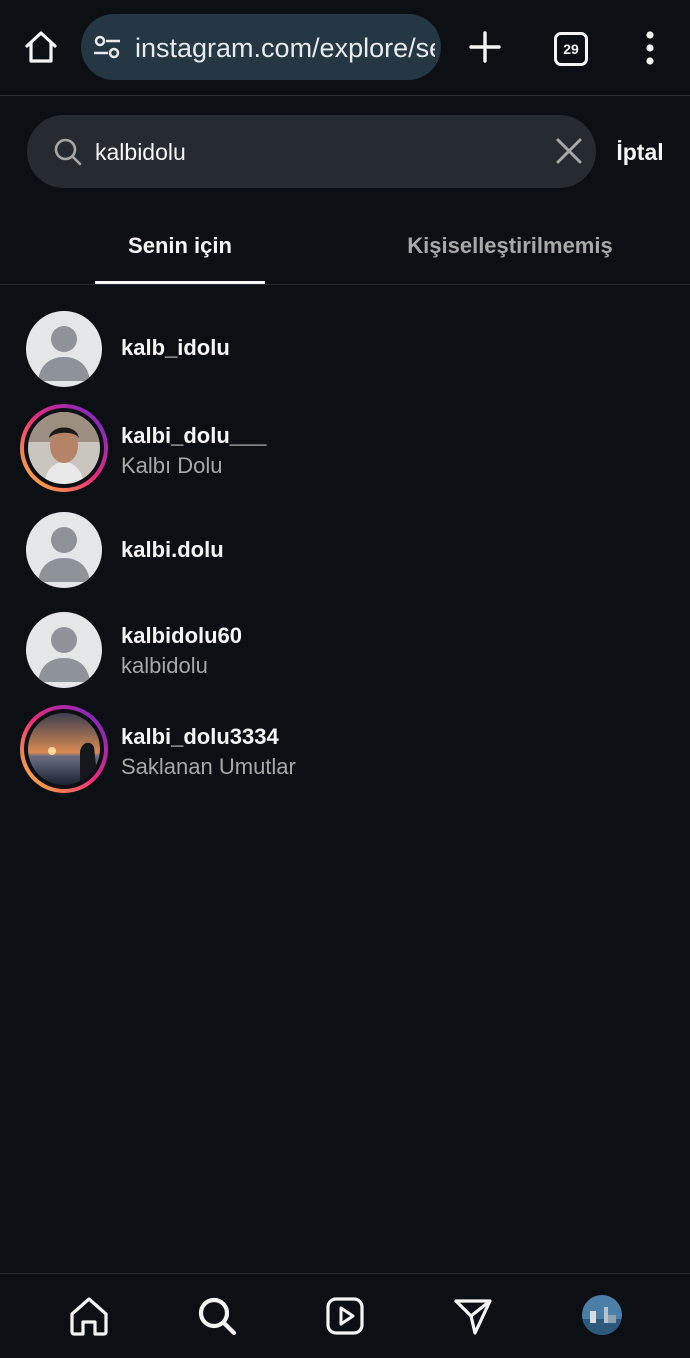  I want to click on cancel-button: İptal, so click(640, 152).